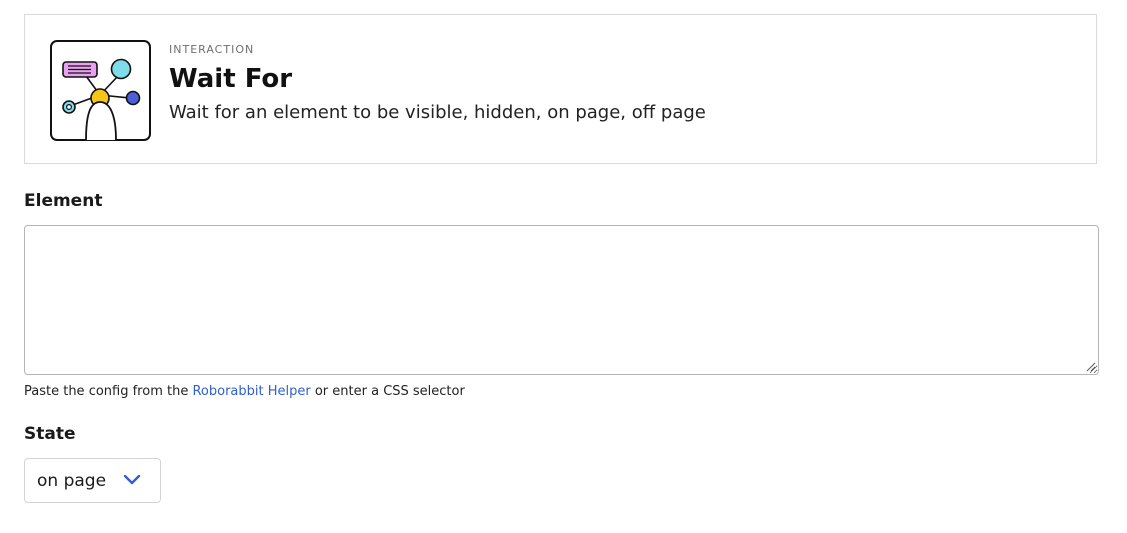  What do you see at coordinates (63, 201) in the screenshot?
I see `element-field-label: Element` at bounding box center [63, 201].